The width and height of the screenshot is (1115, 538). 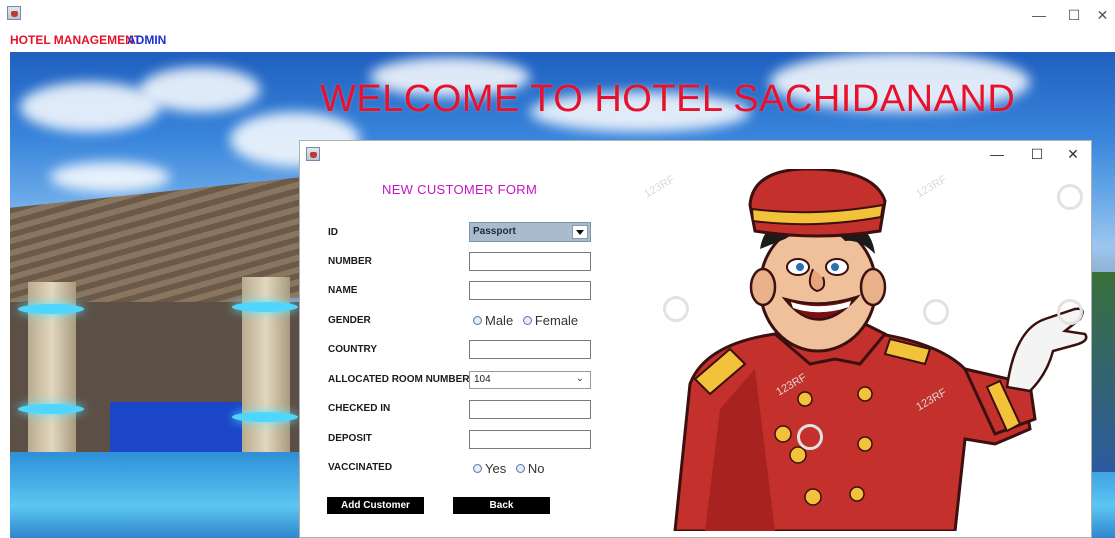 I want to click on form-titlebar: — ☐ ✕, so click(x=695, y=154).